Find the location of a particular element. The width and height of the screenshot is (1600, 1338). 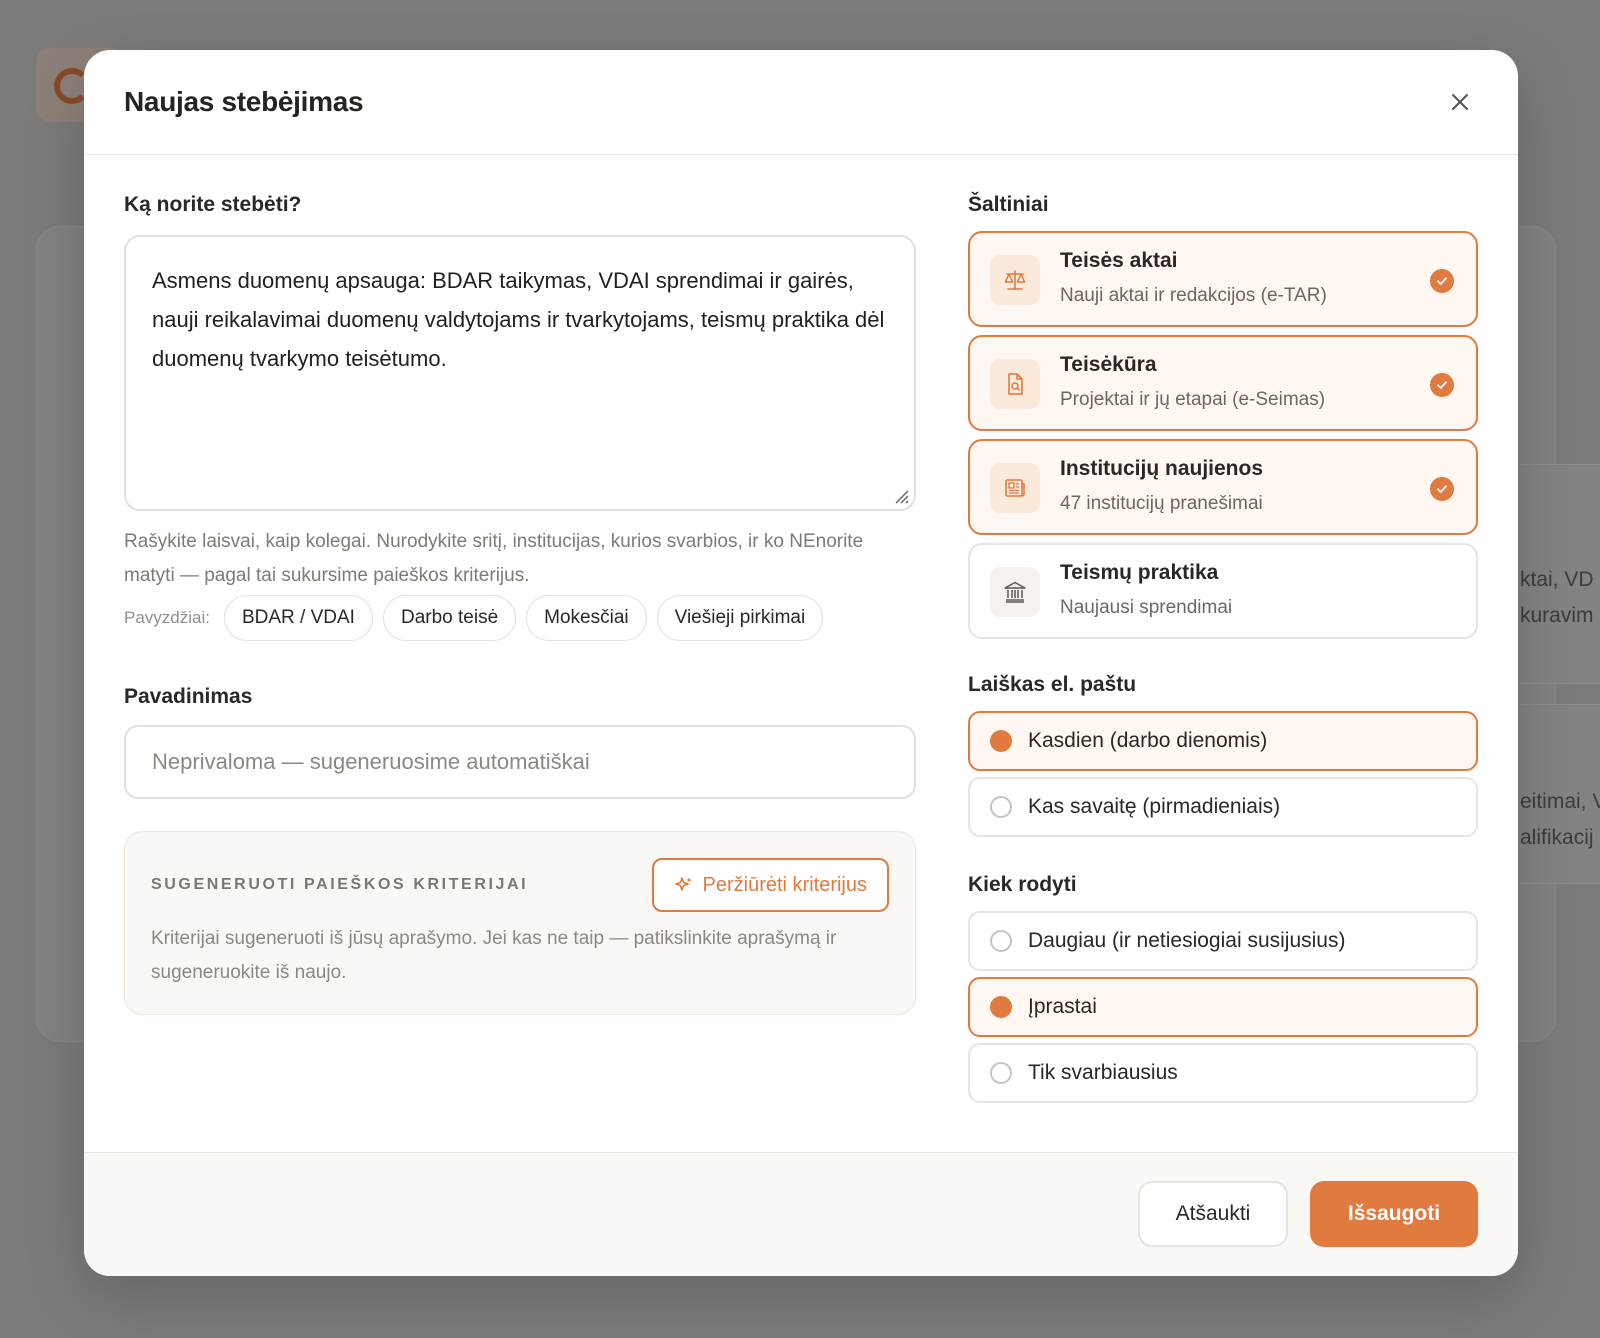

background-text: alifikacij is located at coordinates (1557, 837).